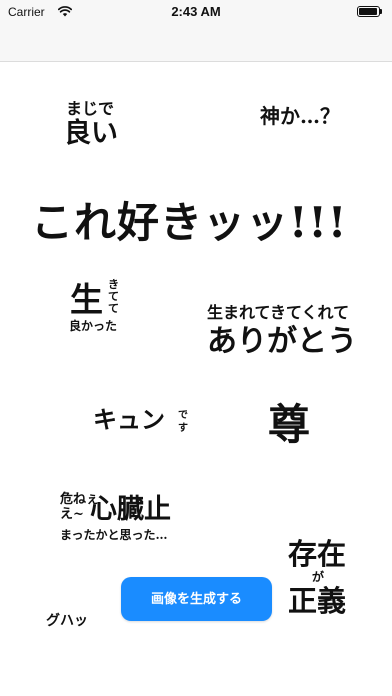  I want to click on phrase-sei-kite-3: て, so click(113, 308).